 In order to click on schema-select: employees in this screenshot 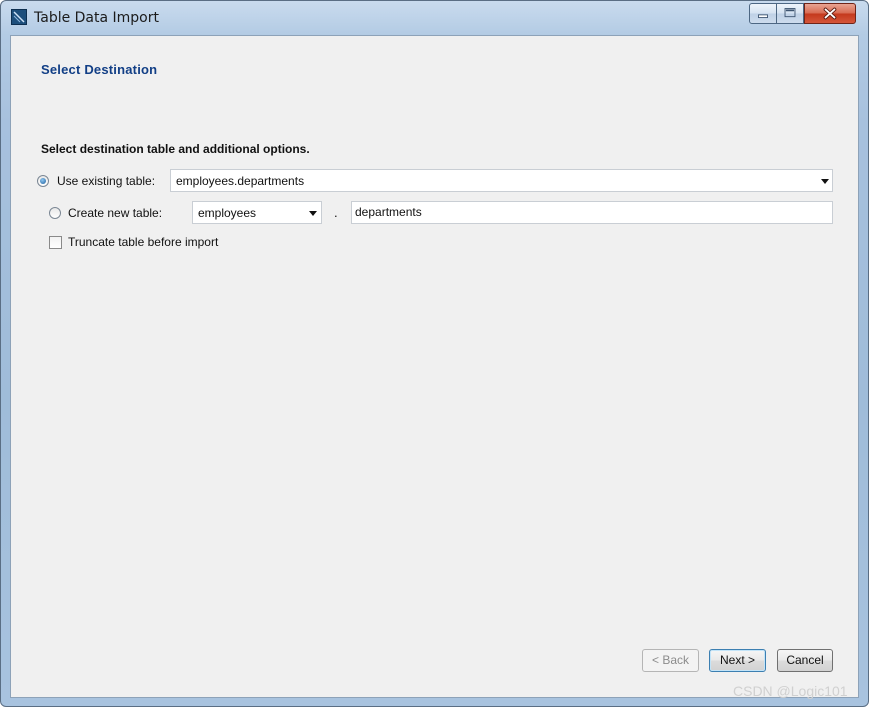, I will do `click(257, 212)`.